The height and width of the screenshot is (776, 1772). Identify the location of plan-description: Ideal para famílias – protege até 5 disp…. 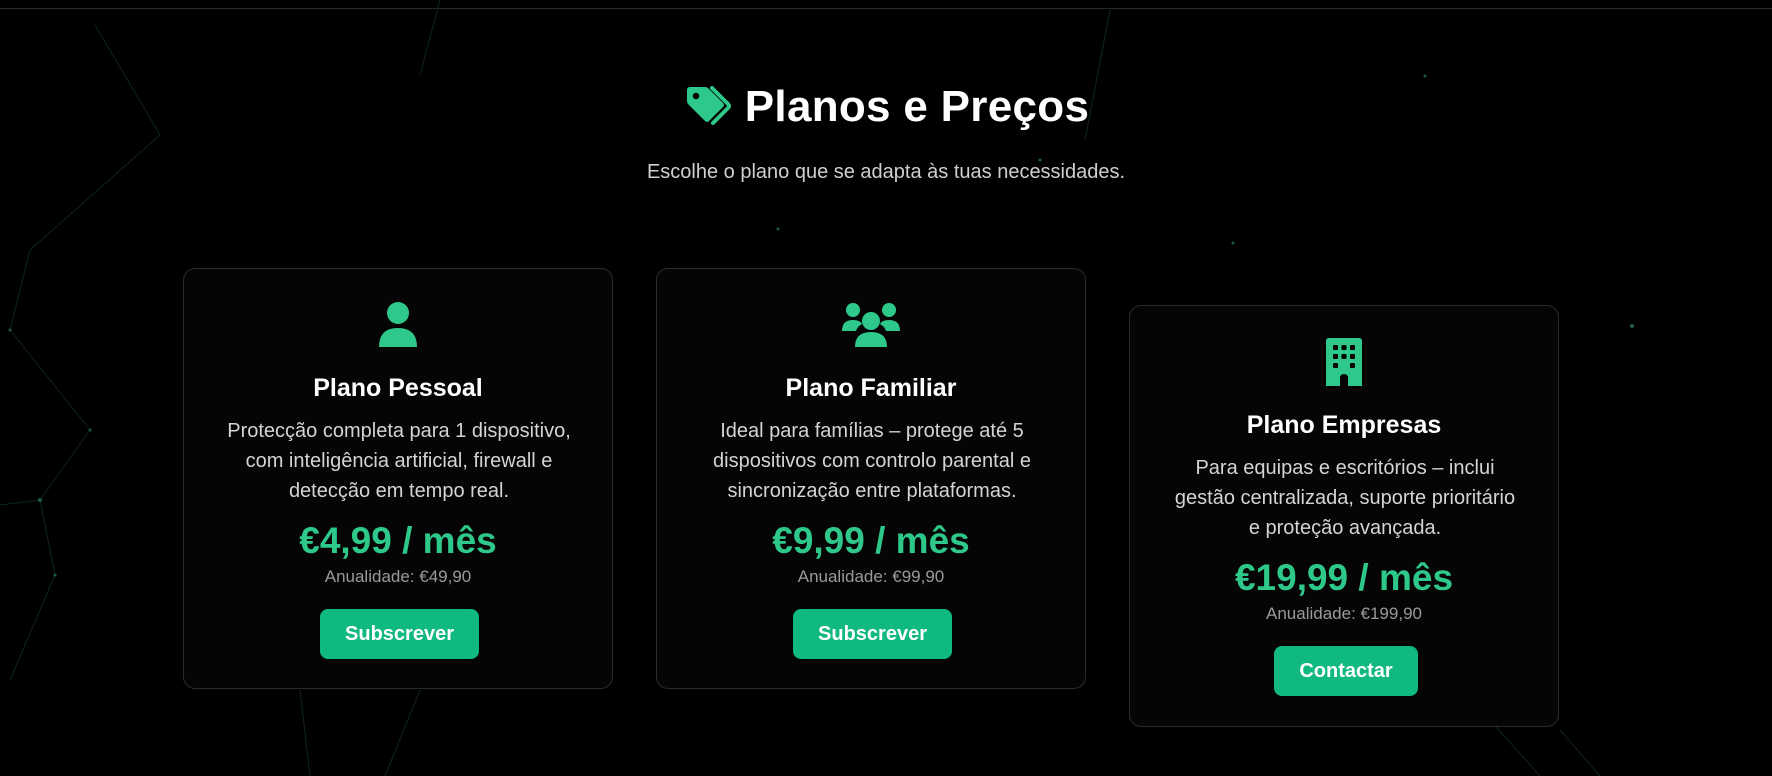
(872, 461).